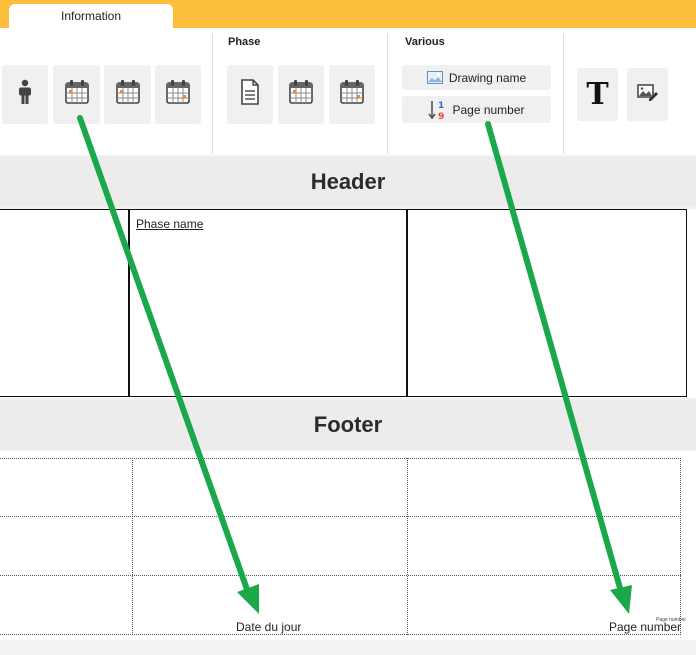 Image resolution: width=696 pixels, height=655 pixels. I want to click on tab-information: Information, so click(91, 16).